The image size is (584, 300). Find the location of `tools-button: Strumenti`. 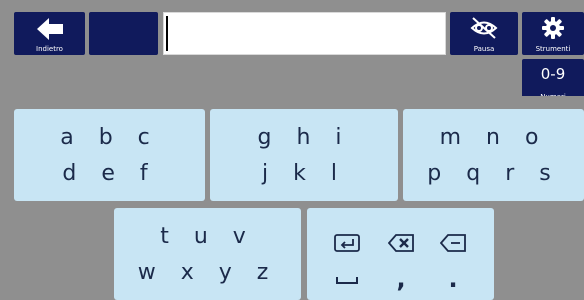

tools-button: Strumenti is located at coordinates (553, 33).